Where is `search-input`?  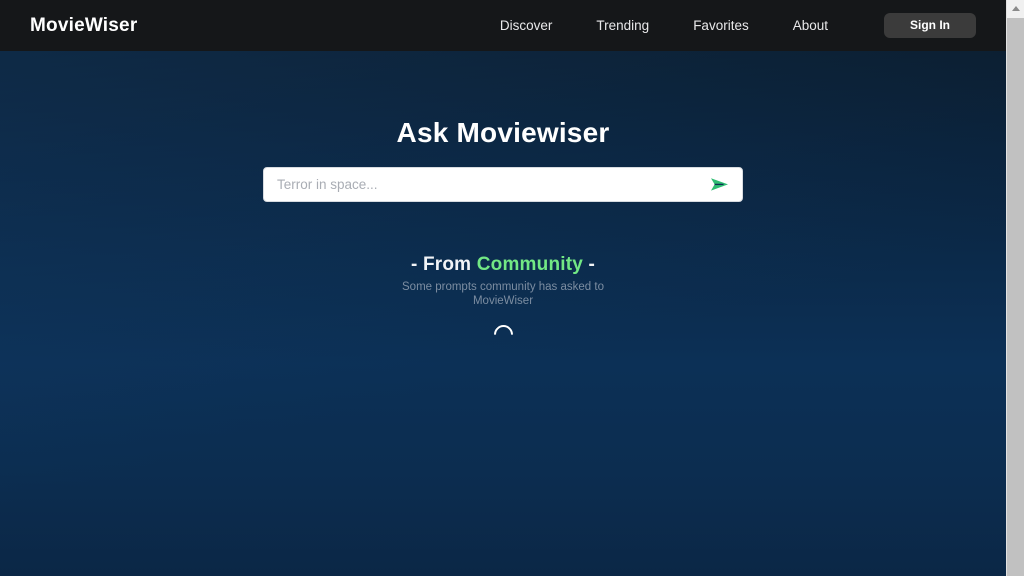
search-input is located at coordinates (503, 184).